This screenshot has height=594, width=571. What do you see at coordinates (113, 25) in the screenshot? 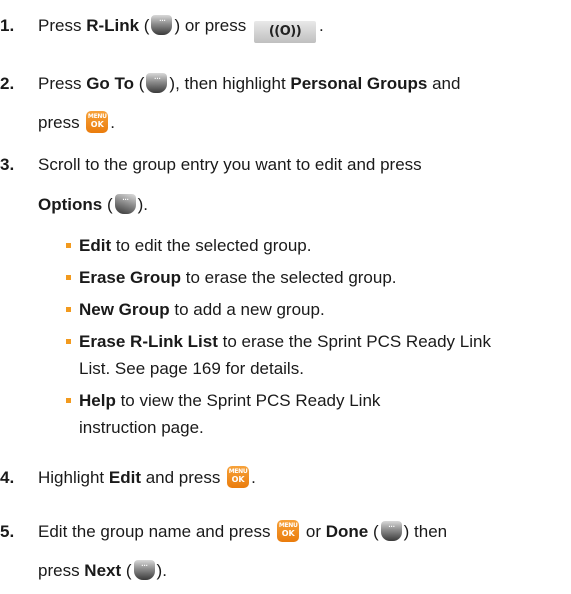
I see `rlink-label: R-Link` at bounding box center [113, 25].